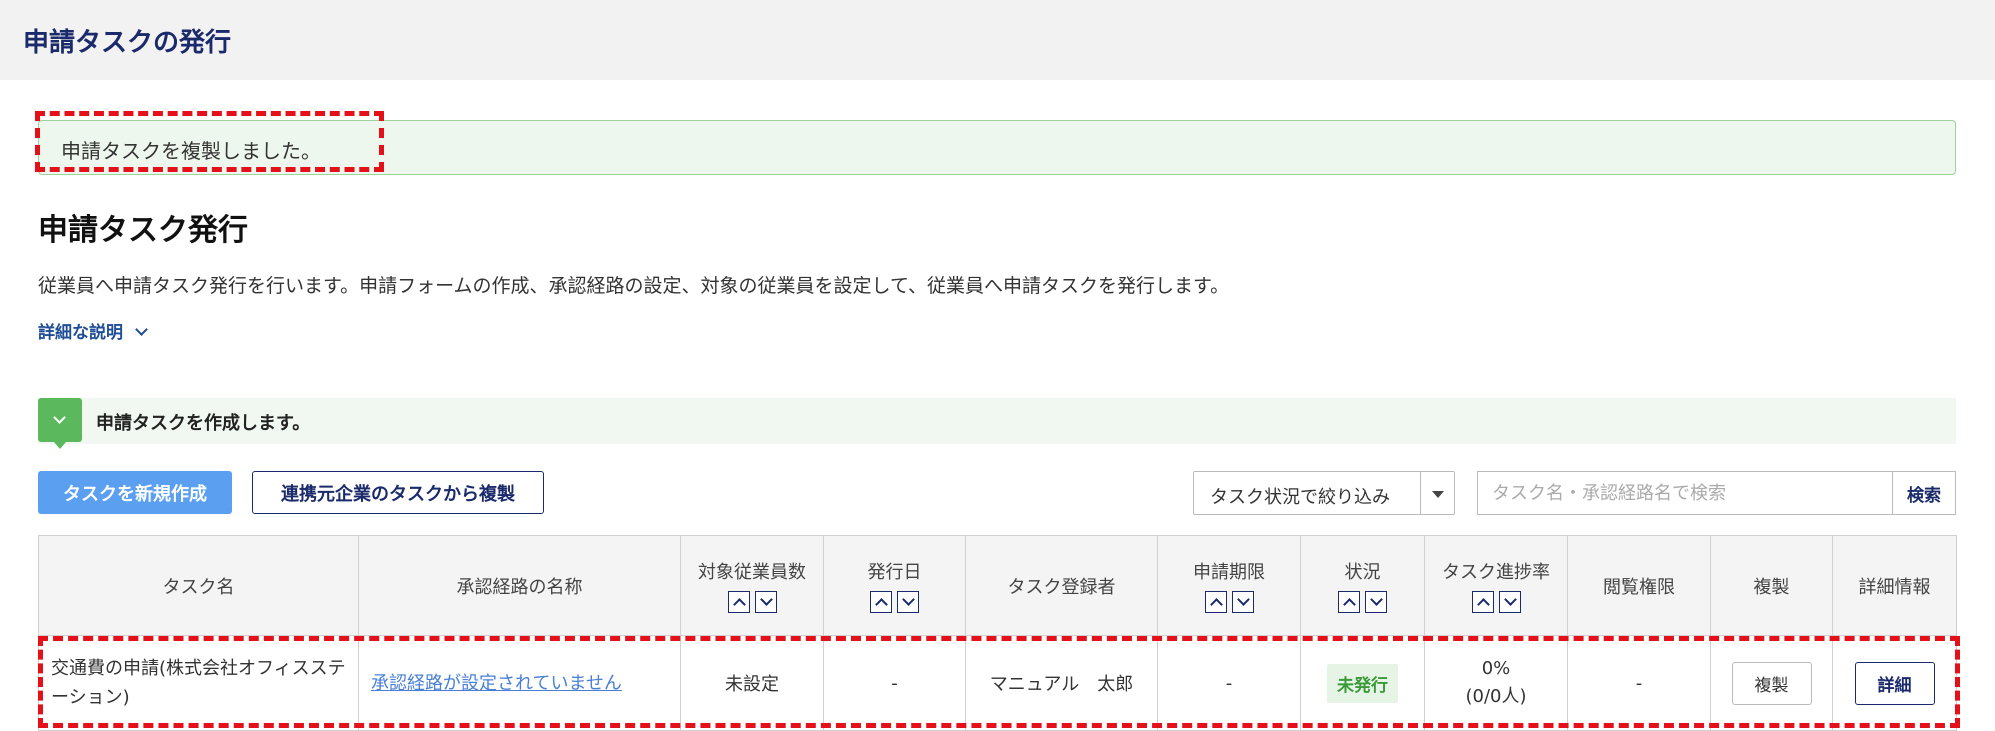 The image size is (1995, 731). What do you see at coordinates (997, 423) in the screenshot?
I see `section-header: 申請タスクを作成します。` at bounding box center [997, 423].